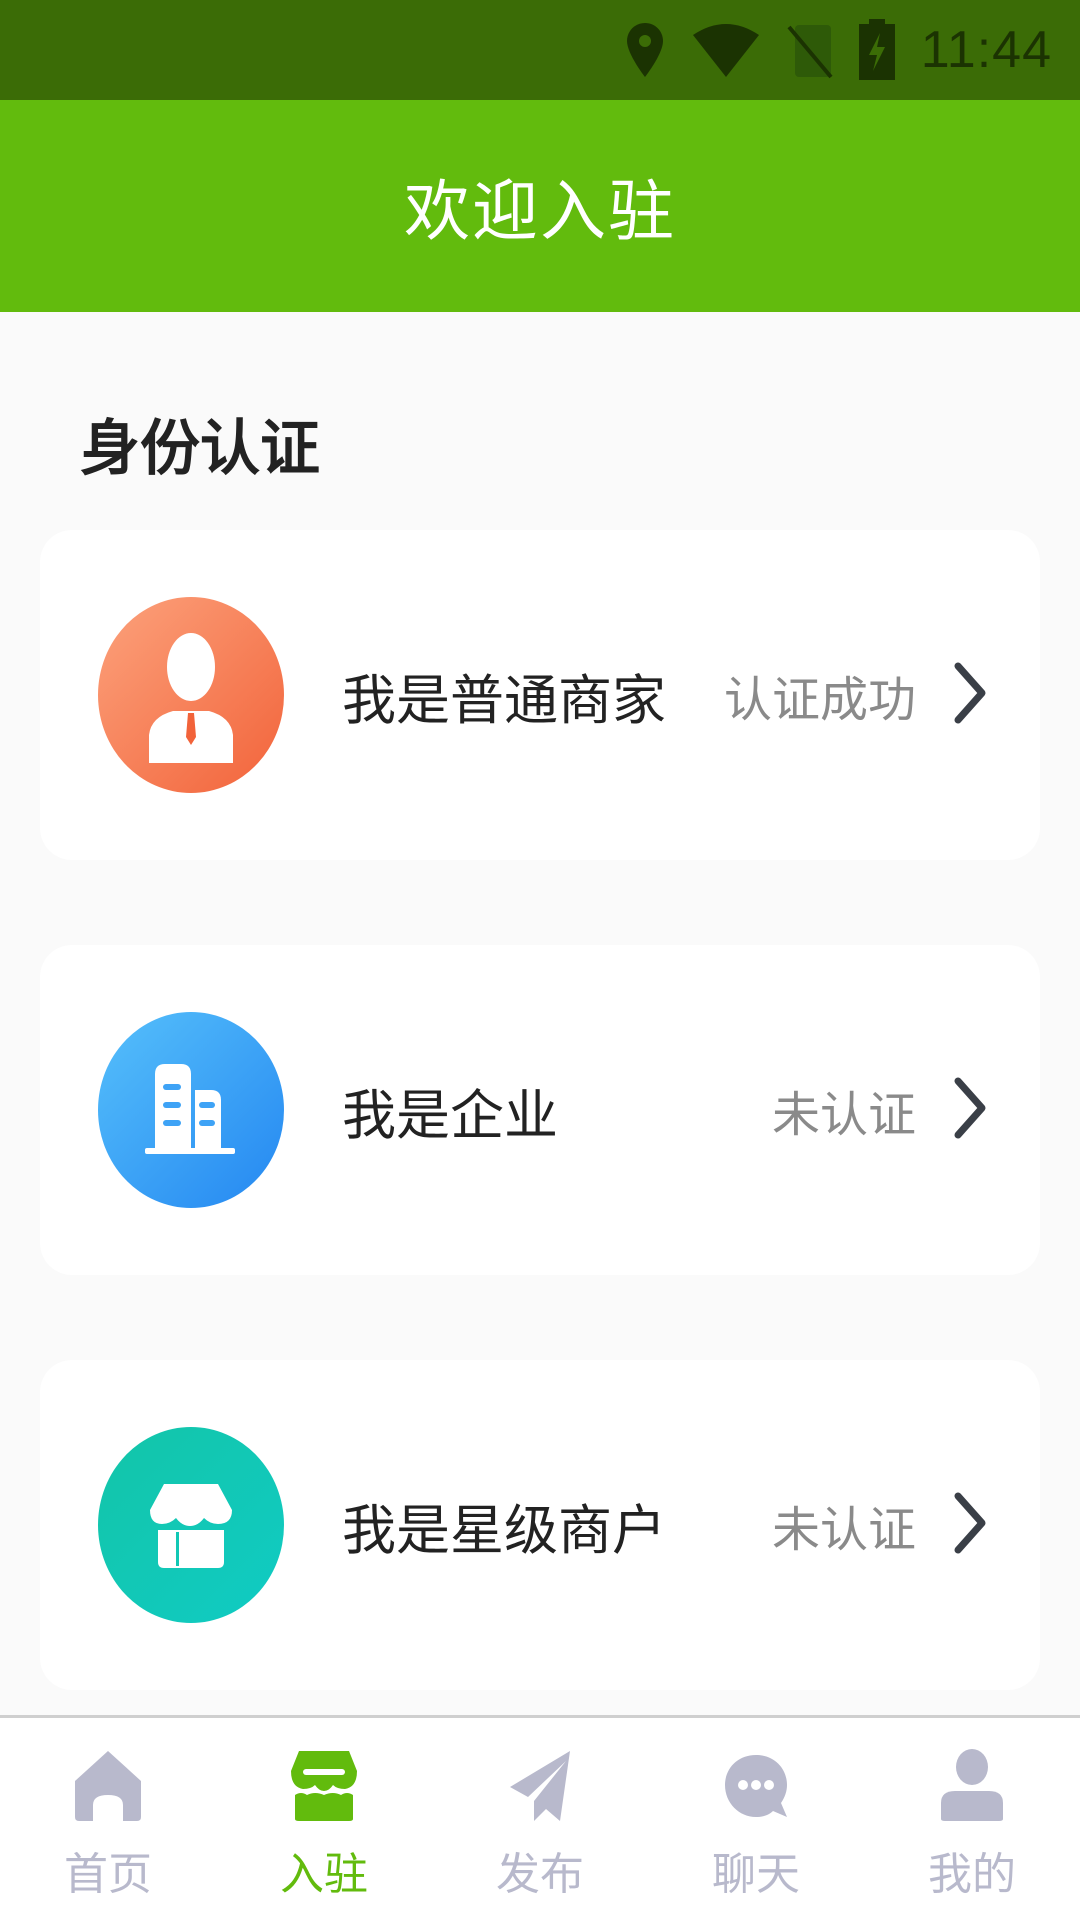 The height and width of the screenshot is (1923, 1080). Describe the element at coordinates (810, 50) in the screenshot. I see `no-sim-icon` at that location.